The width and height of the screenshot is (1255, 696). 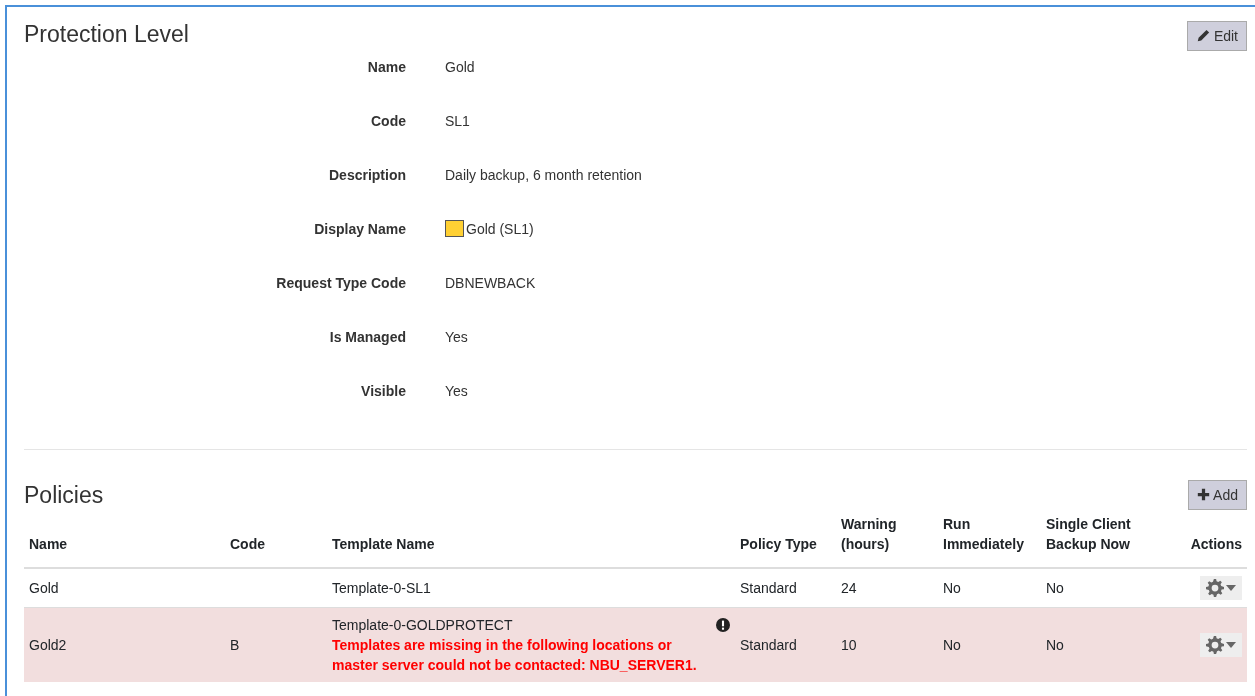 What do you see at coordinates (785, 539) in the screenshot?
I see `column-header: Policy Type` at bounding box center [785, 539].